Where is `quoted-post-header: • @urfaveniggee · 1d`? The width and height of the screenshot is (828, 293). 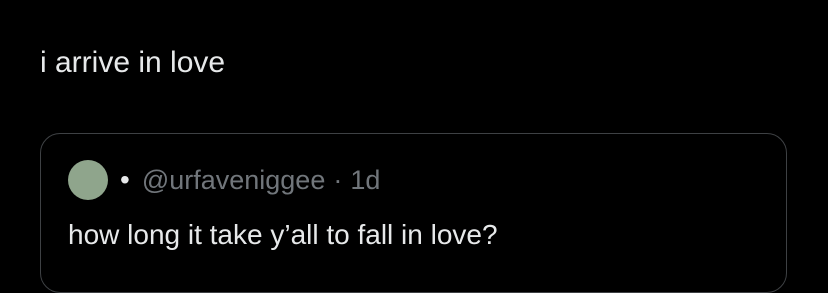 quoted-post-header: • @urfaveniggee · 1d is located at coordinates (224, 180).